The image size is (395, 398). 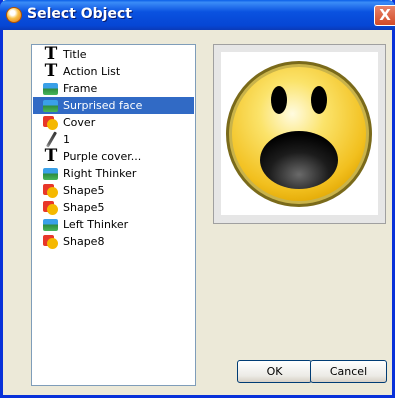 What do you see at coordinates (14, 15) in the screenshot?
I see `app-icon` at bounding box center [14, 15].